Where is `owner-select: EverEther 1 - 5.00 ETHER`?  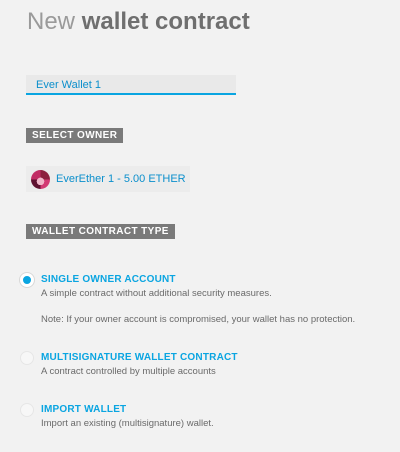
owner-select: EverEther 1 - 5.00 ETHER is located at coordinates (108, 179).